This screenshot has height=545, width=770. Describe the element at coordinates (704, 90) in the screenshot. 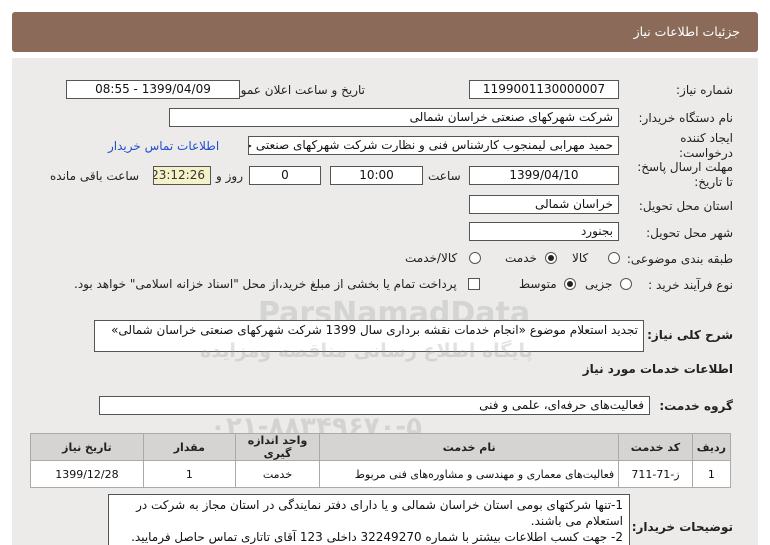

I see `need-number-label: شماره نیاز:` at that location.